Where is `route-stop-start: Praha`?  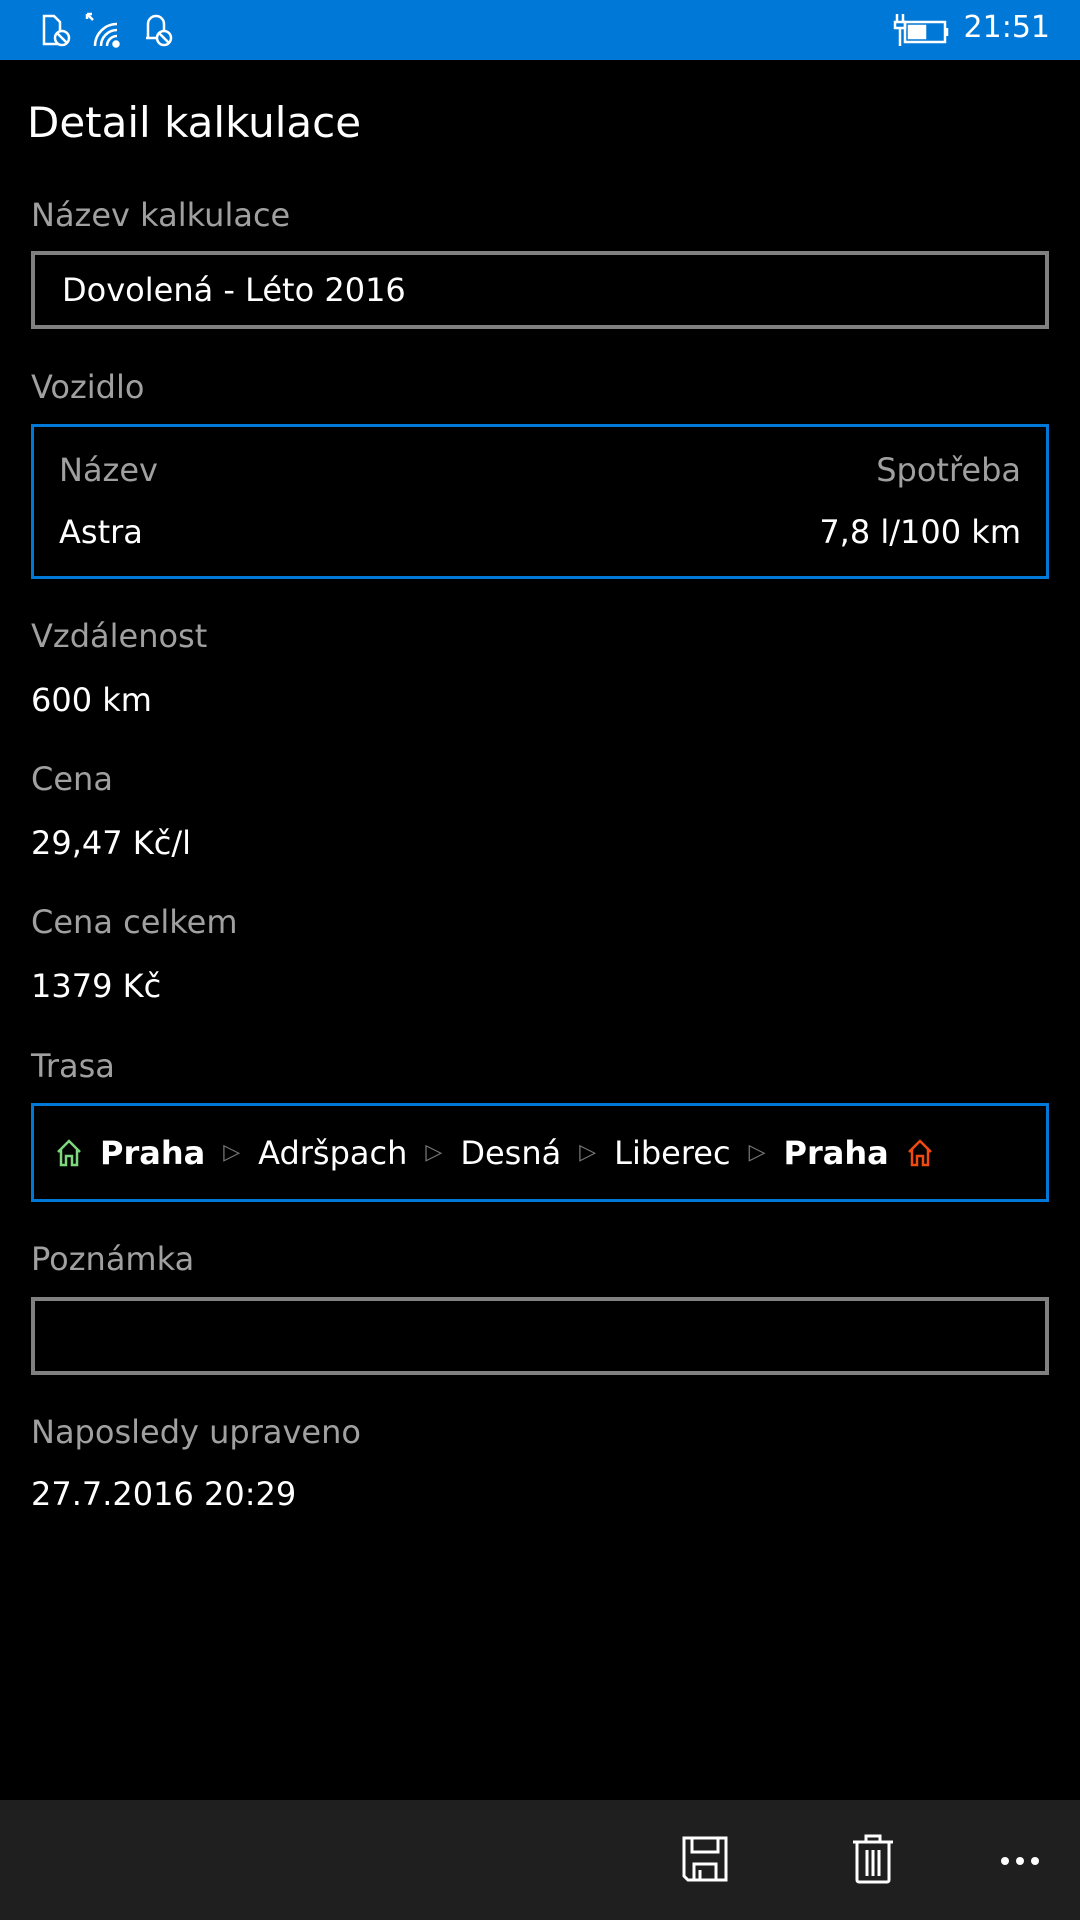 route-stop-start: Praha is located at coordinates (153, 1152).